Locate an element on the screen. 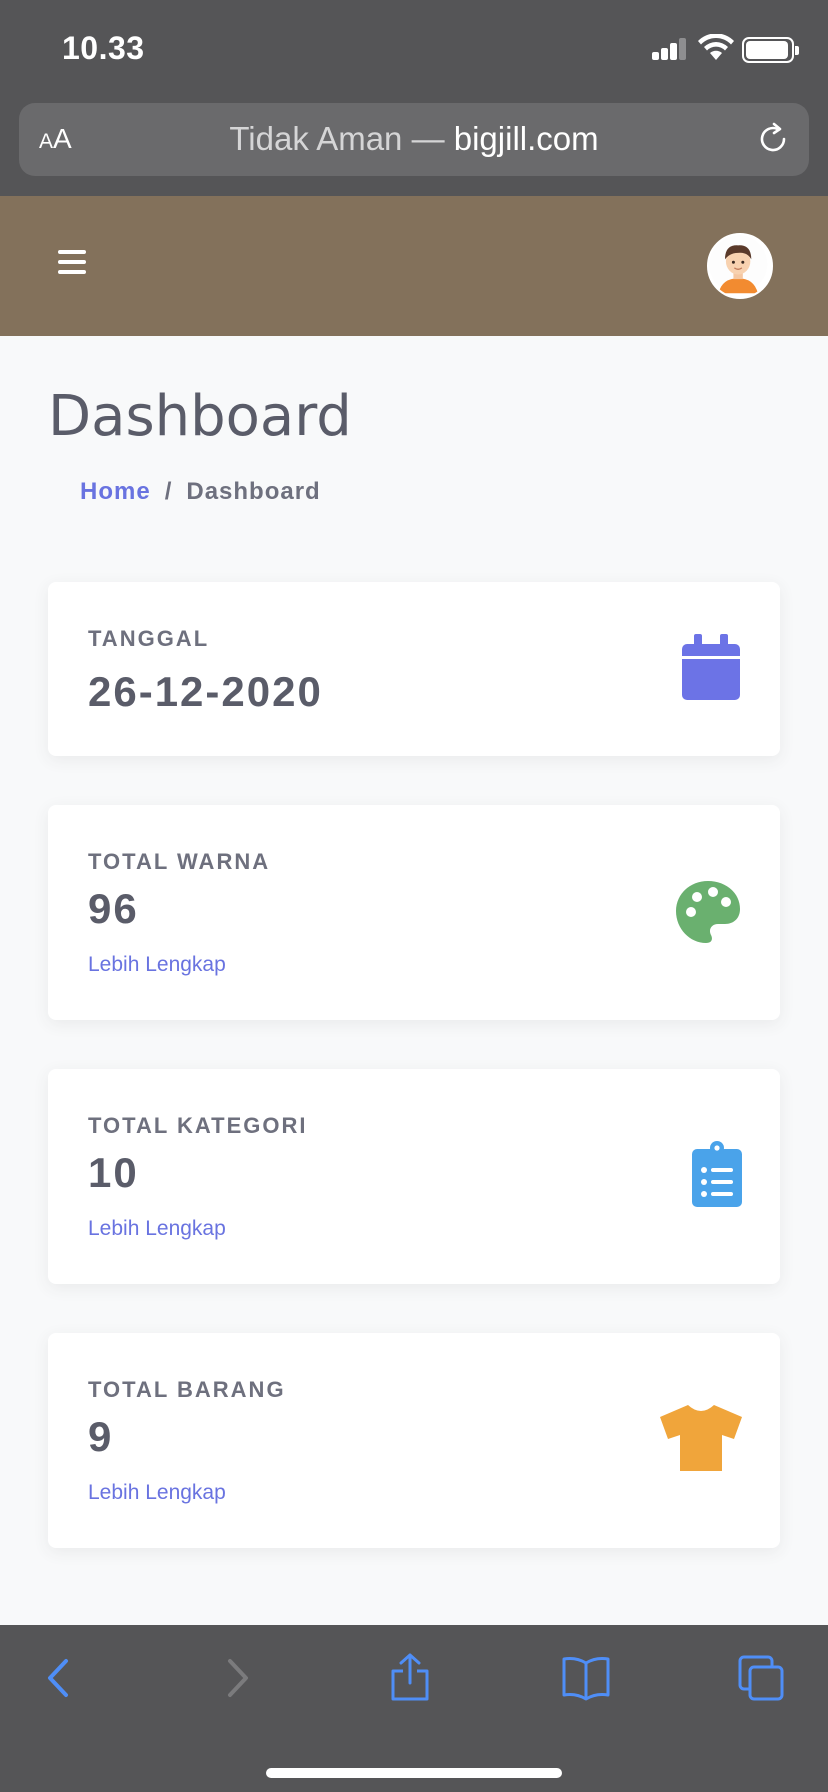 This screenshot has width=828, height=1792. signal-icon is located at coordinates (670, 49).